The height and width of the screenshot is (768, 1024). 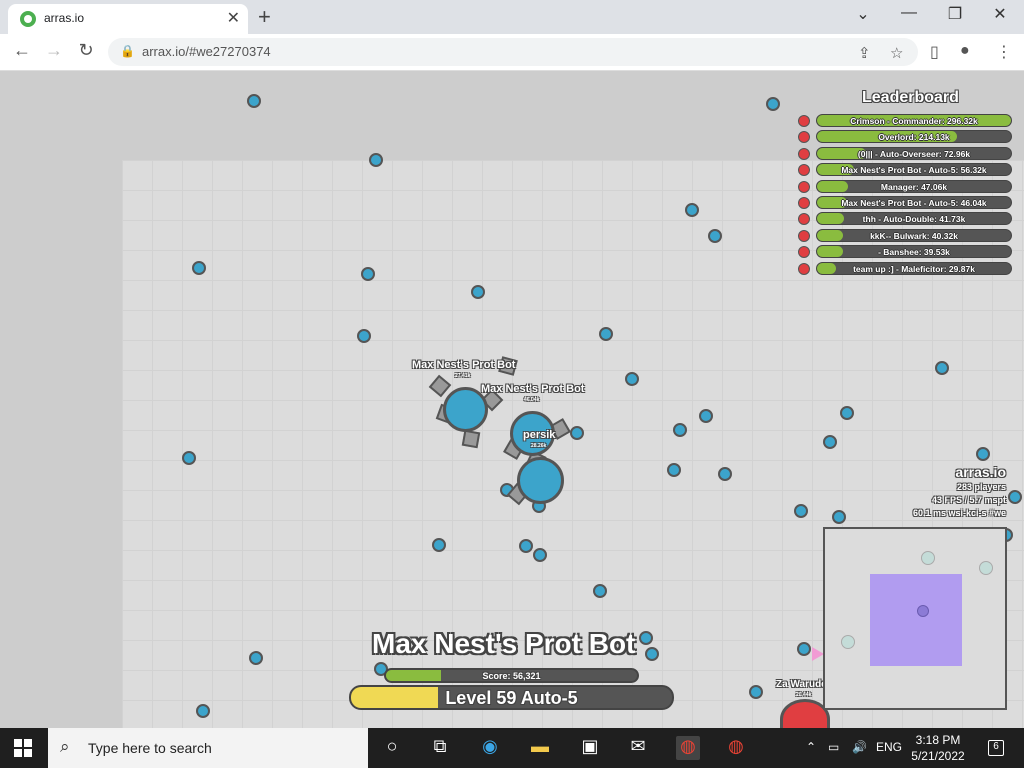 I want to click on store-icon: ▣, so click(x=590, y=748).